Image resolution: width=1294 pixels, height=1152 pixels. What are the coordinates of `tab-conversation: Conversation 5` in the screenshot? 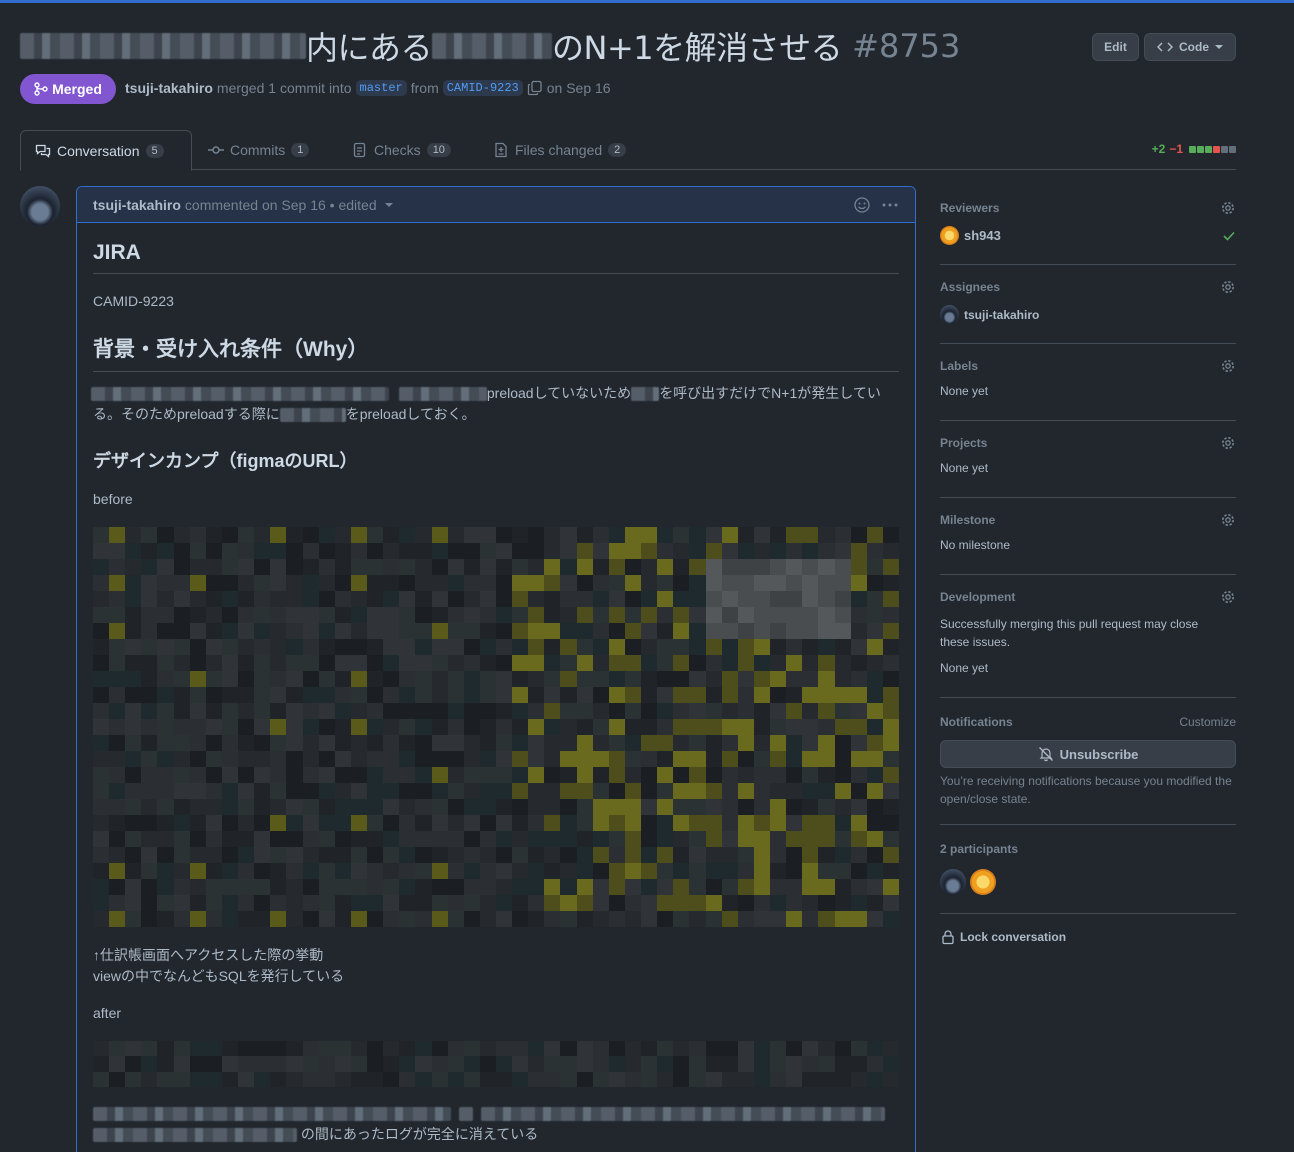 It's located at (106, 150).